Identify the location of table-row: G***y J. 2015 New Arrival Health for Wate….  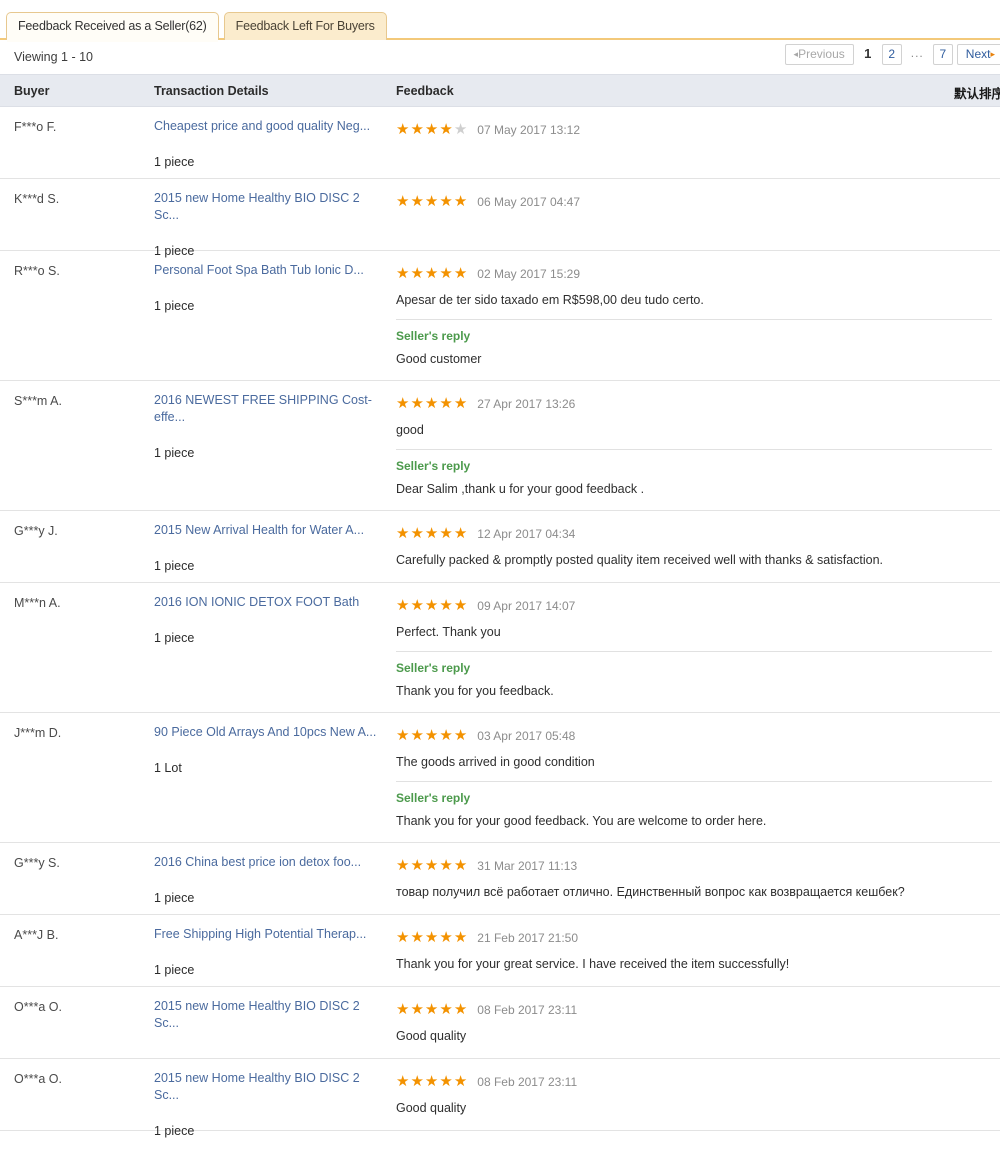
(500, 547).